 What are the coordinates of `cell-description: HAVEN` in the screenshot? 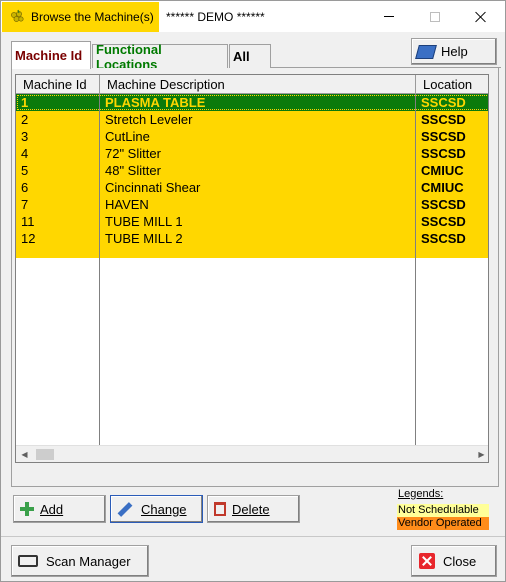 It's located at (127, 204).